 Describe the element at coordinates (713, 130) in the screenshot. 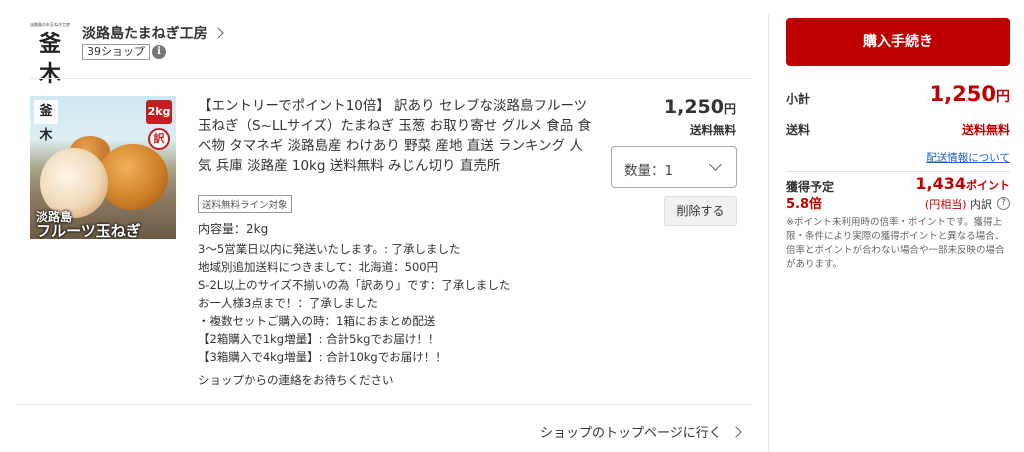

I see `product-shipping: 送料無料` at that location.